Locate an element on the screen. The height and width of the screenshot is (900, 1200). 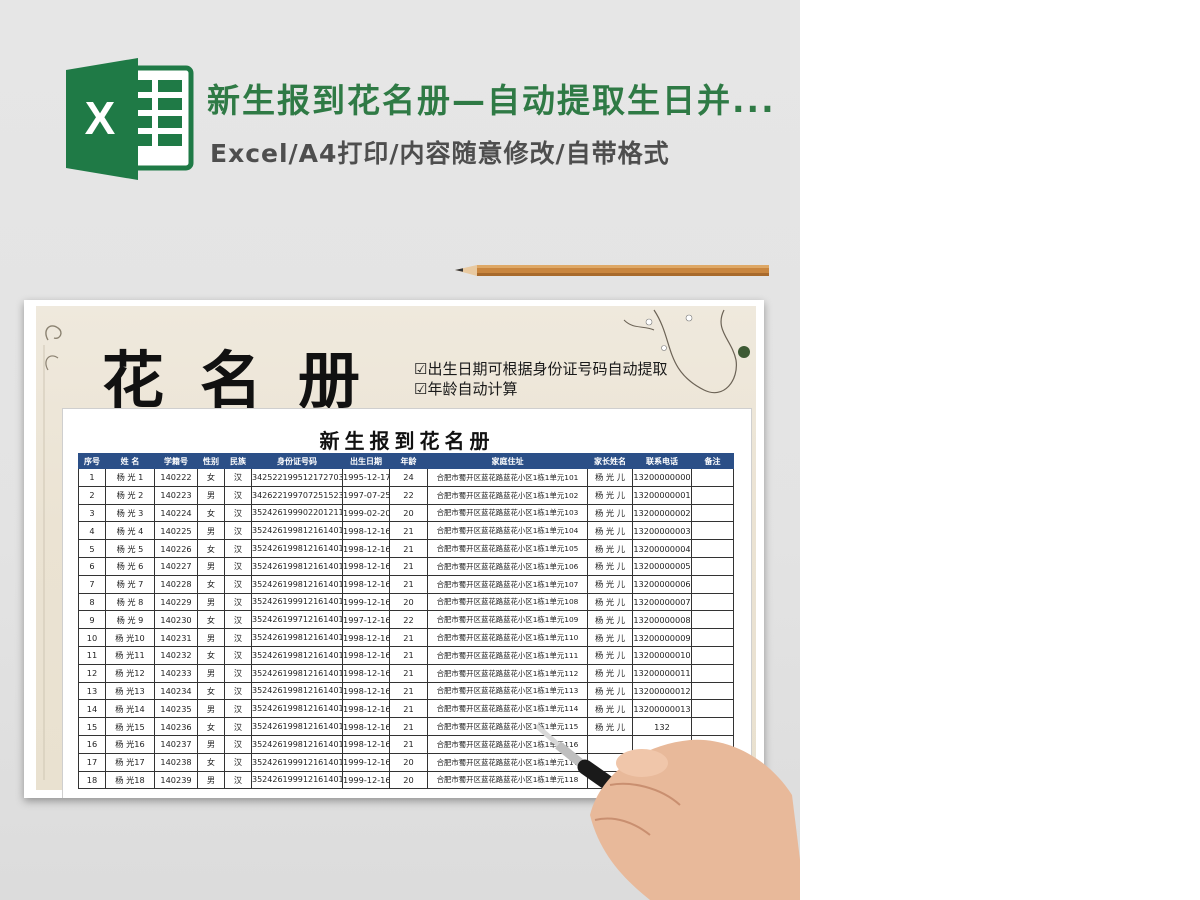
table-cell: 1997-12-16 is located at coordinates (366, 620).